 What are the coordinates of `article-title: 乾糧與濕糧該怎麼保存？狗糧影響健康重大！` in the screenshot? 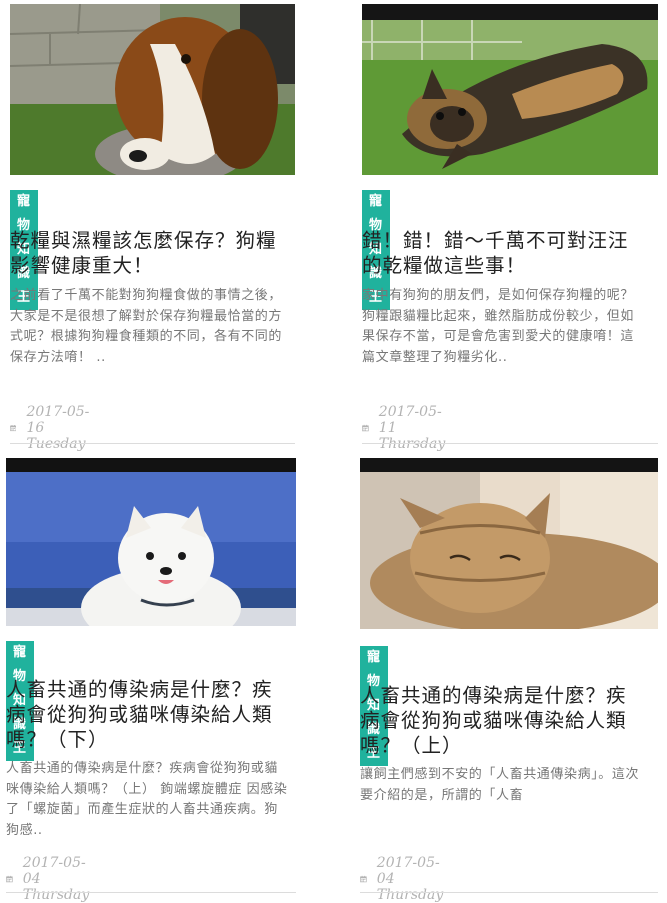 It's located at (152, 253).